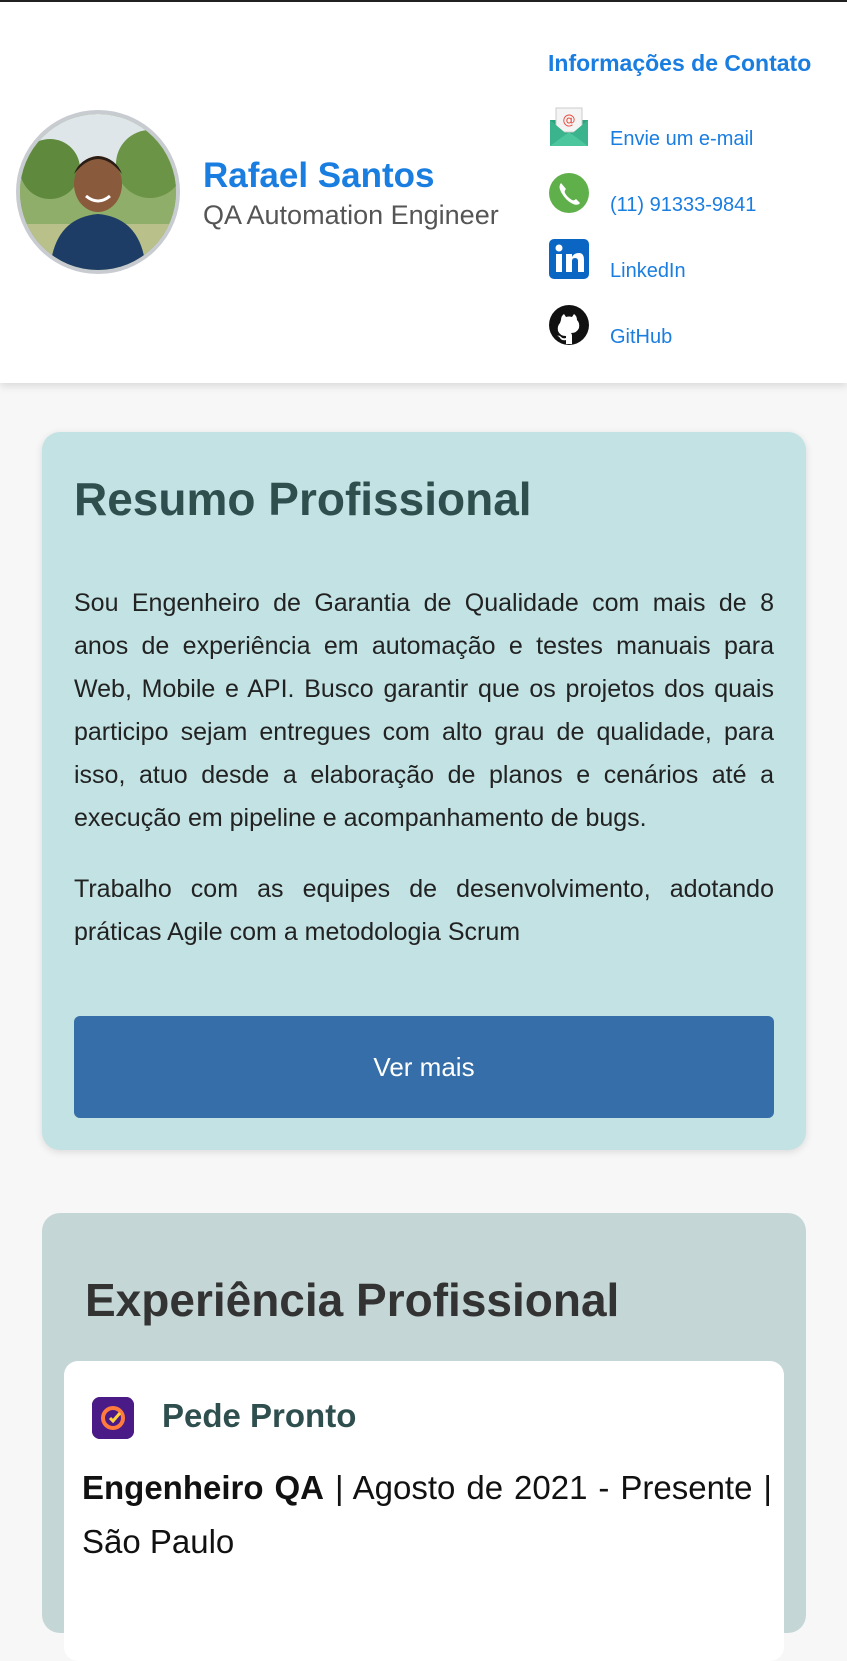  Describe the element at coordinates (319, 175) in the screenshot. I see `profile-name: Rafael Santos` at that location.